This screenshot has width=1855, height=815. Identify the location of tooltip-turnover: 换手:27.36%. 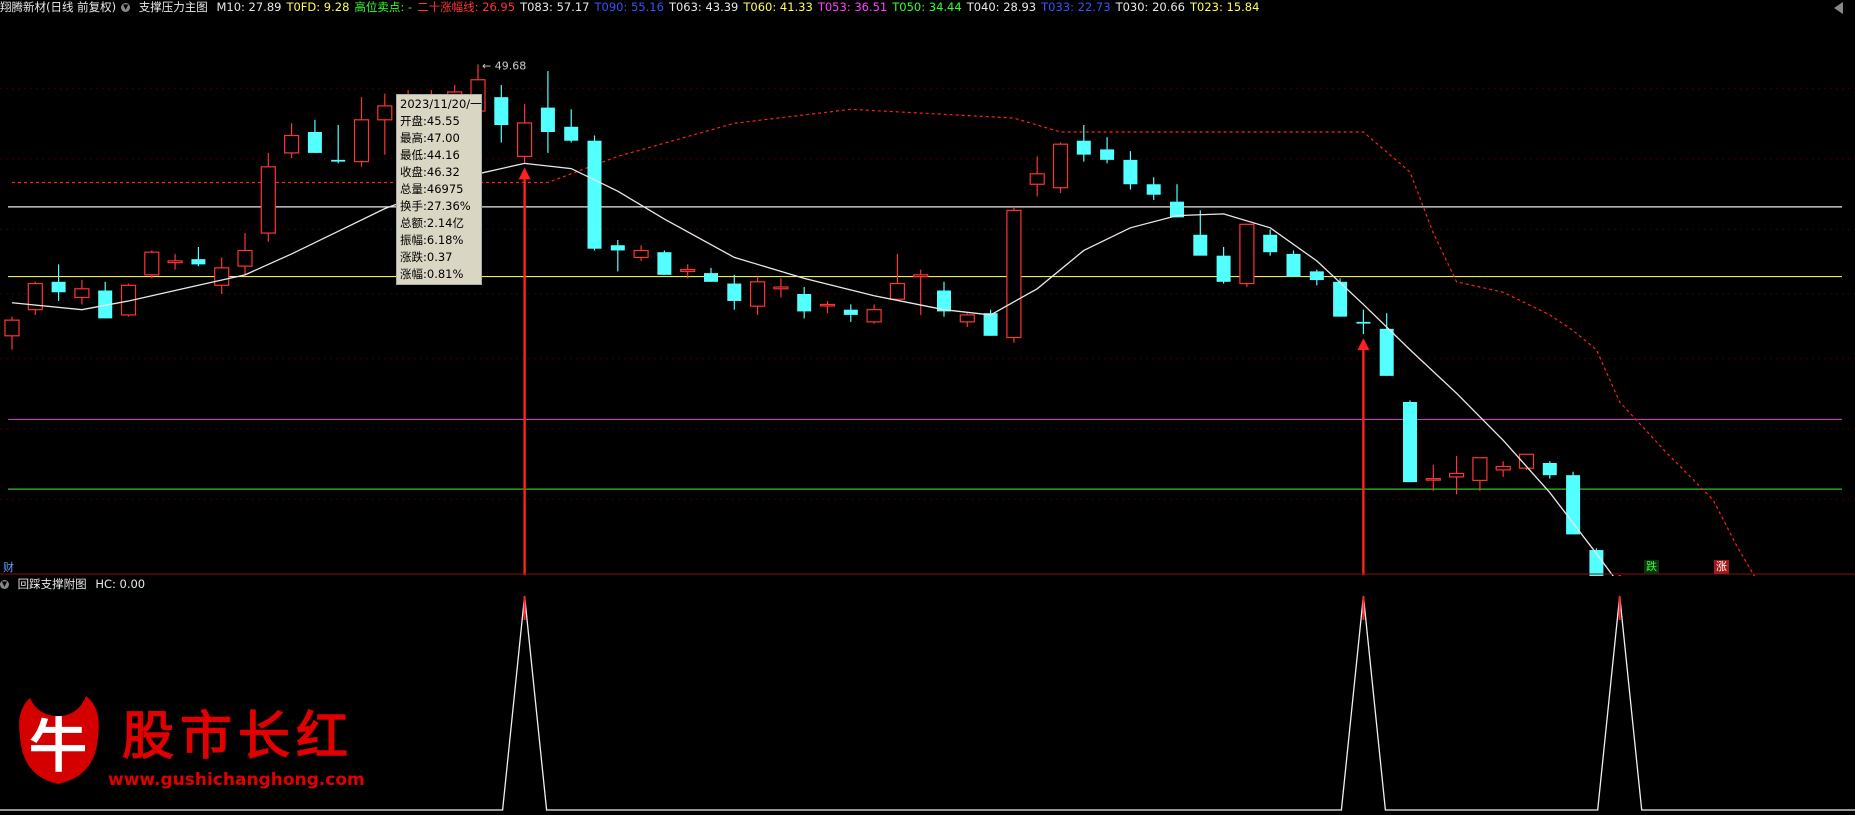
(435, 206).